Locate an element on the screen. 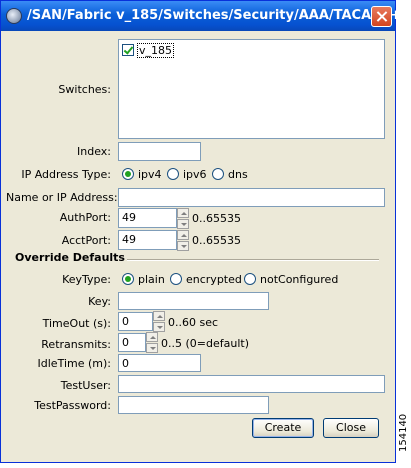  retransmits-input: 0 is located at coordinates (132, 342).